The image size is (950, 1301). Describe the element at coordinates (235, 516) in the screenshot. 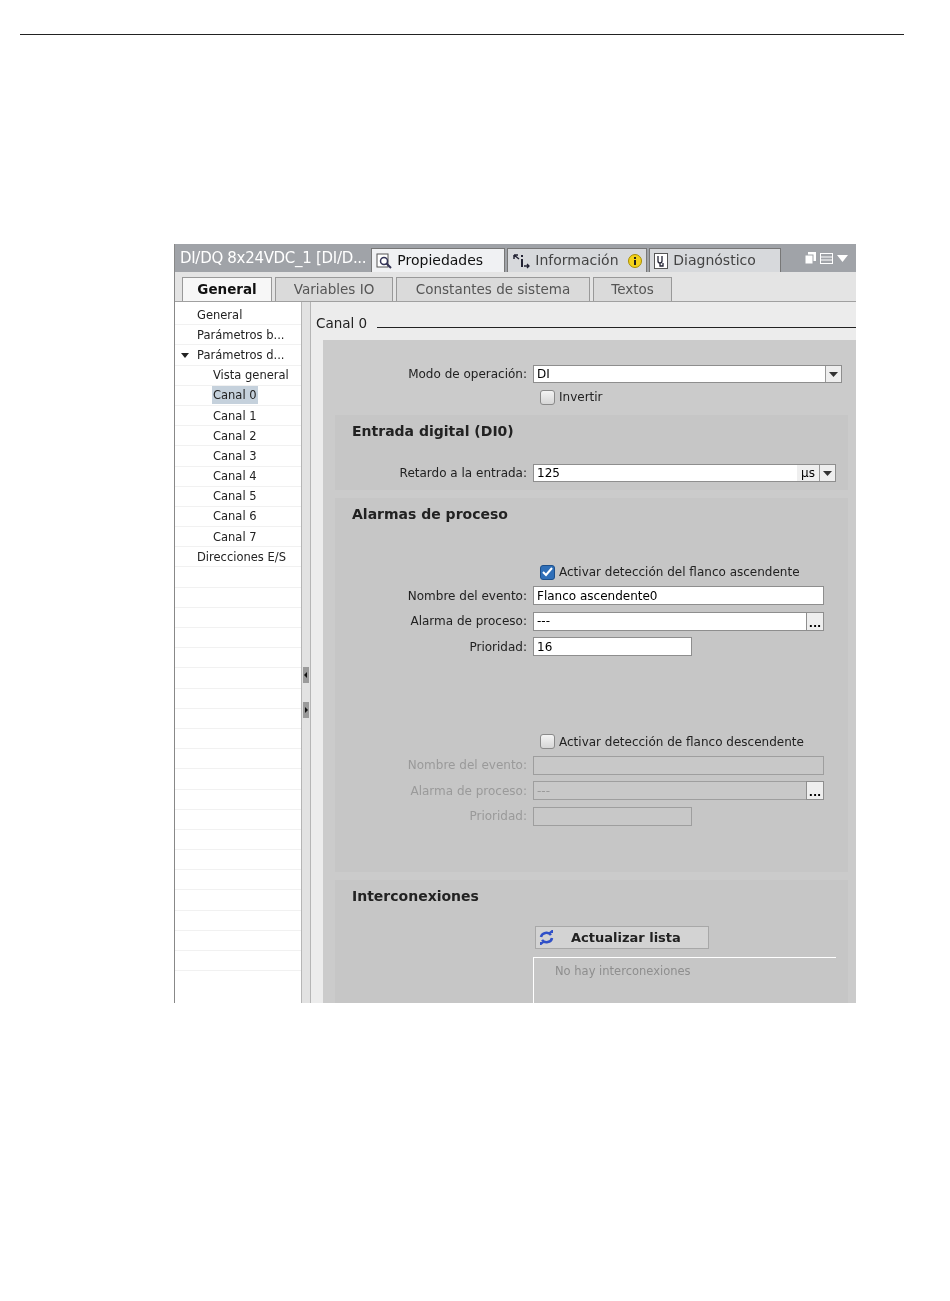

I see `tree-item: Canal 6` at that location.